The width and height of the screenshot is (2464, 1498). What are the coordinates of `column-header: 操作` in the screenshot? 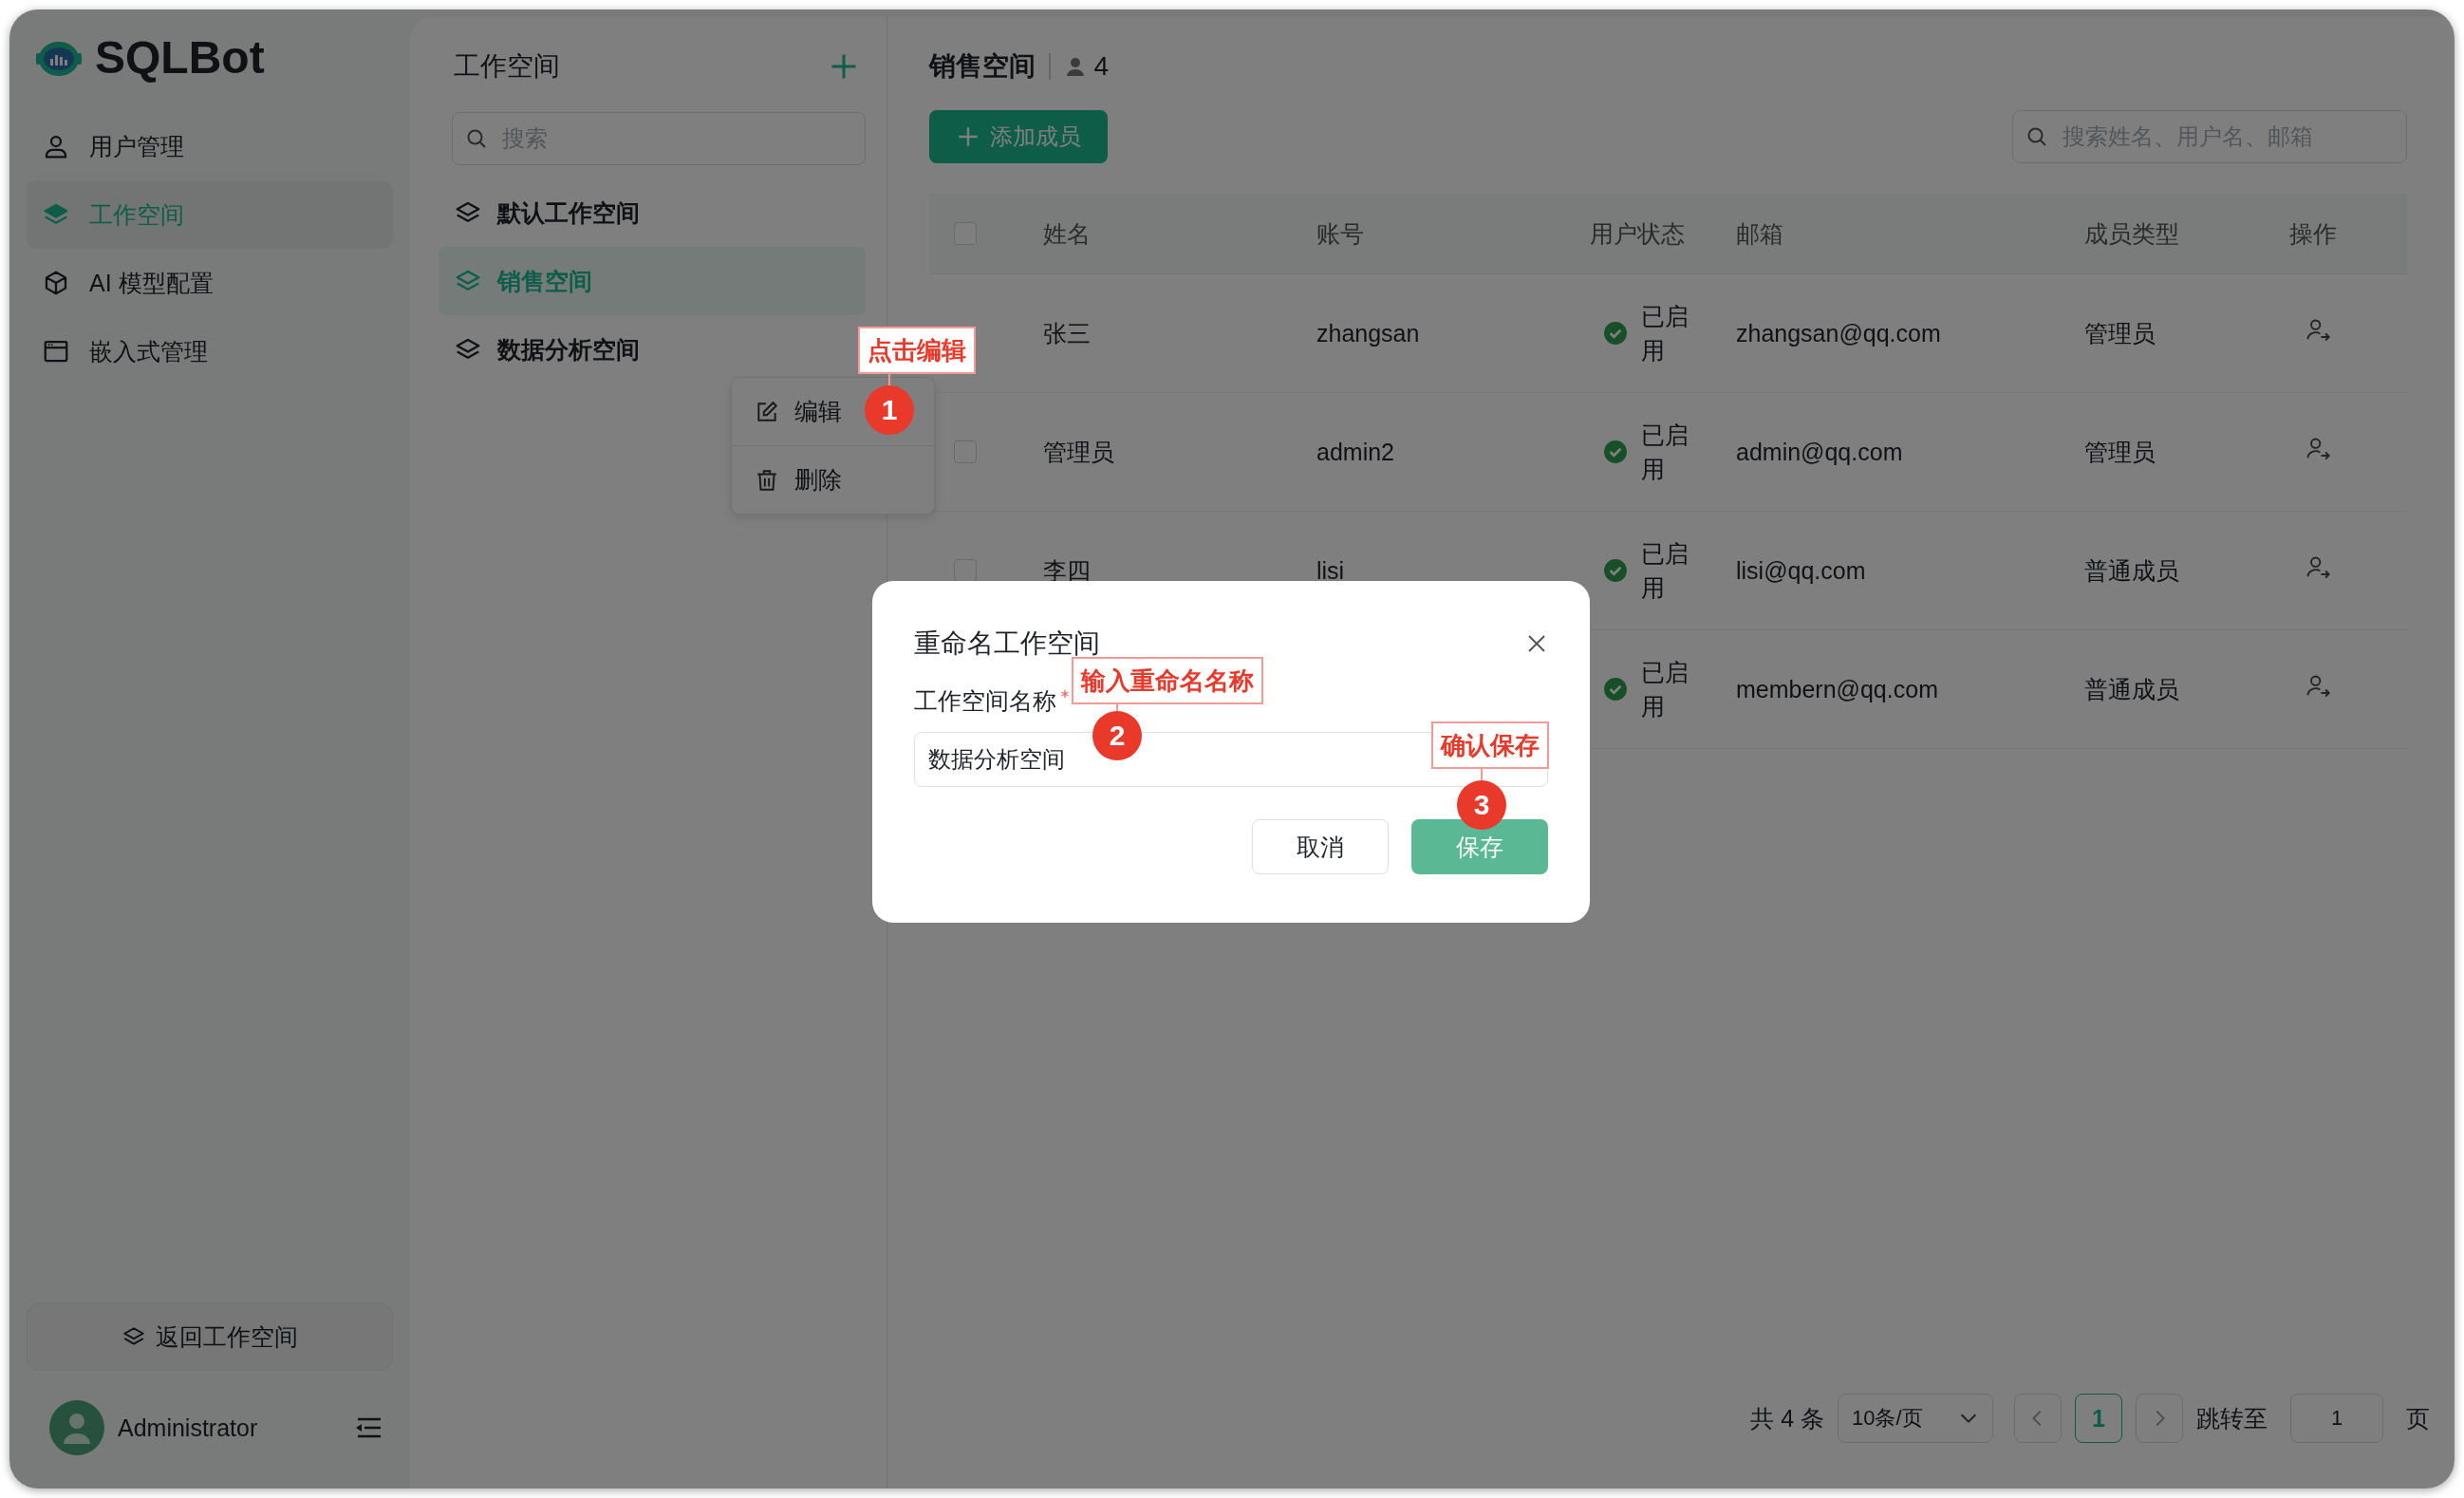 It's located at (2313, 233).